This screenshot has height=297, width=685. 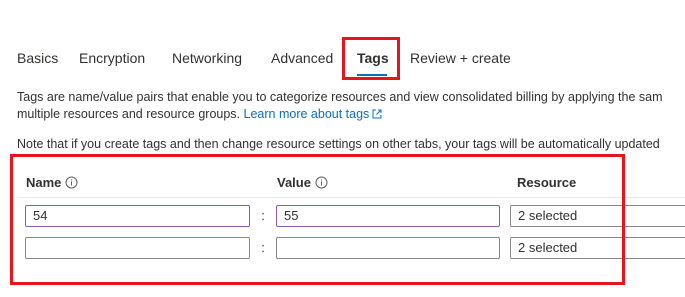 I want to click on tab-basics: Basics, so click(x=37, y=58).